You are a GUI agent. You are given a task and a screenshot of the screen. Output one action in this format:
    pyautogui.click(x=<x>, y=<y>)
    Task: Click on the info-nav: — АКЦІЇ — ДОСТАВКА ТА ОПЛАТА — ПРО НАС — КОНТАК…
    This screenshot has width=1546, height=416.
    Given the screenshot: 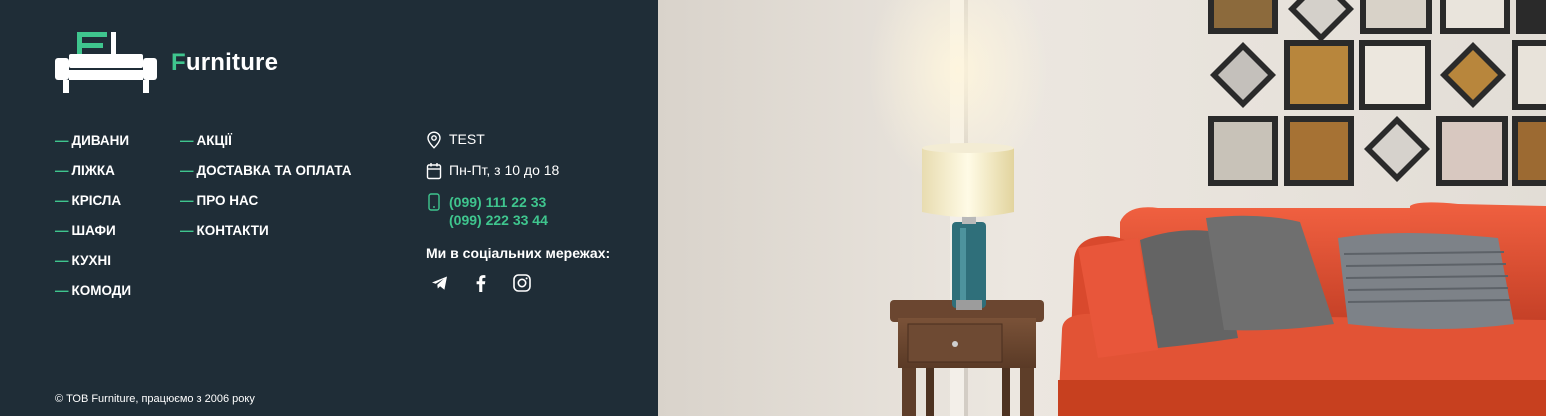 What is the action you would take?
    pyautogui.click(x=265, y=193)
    